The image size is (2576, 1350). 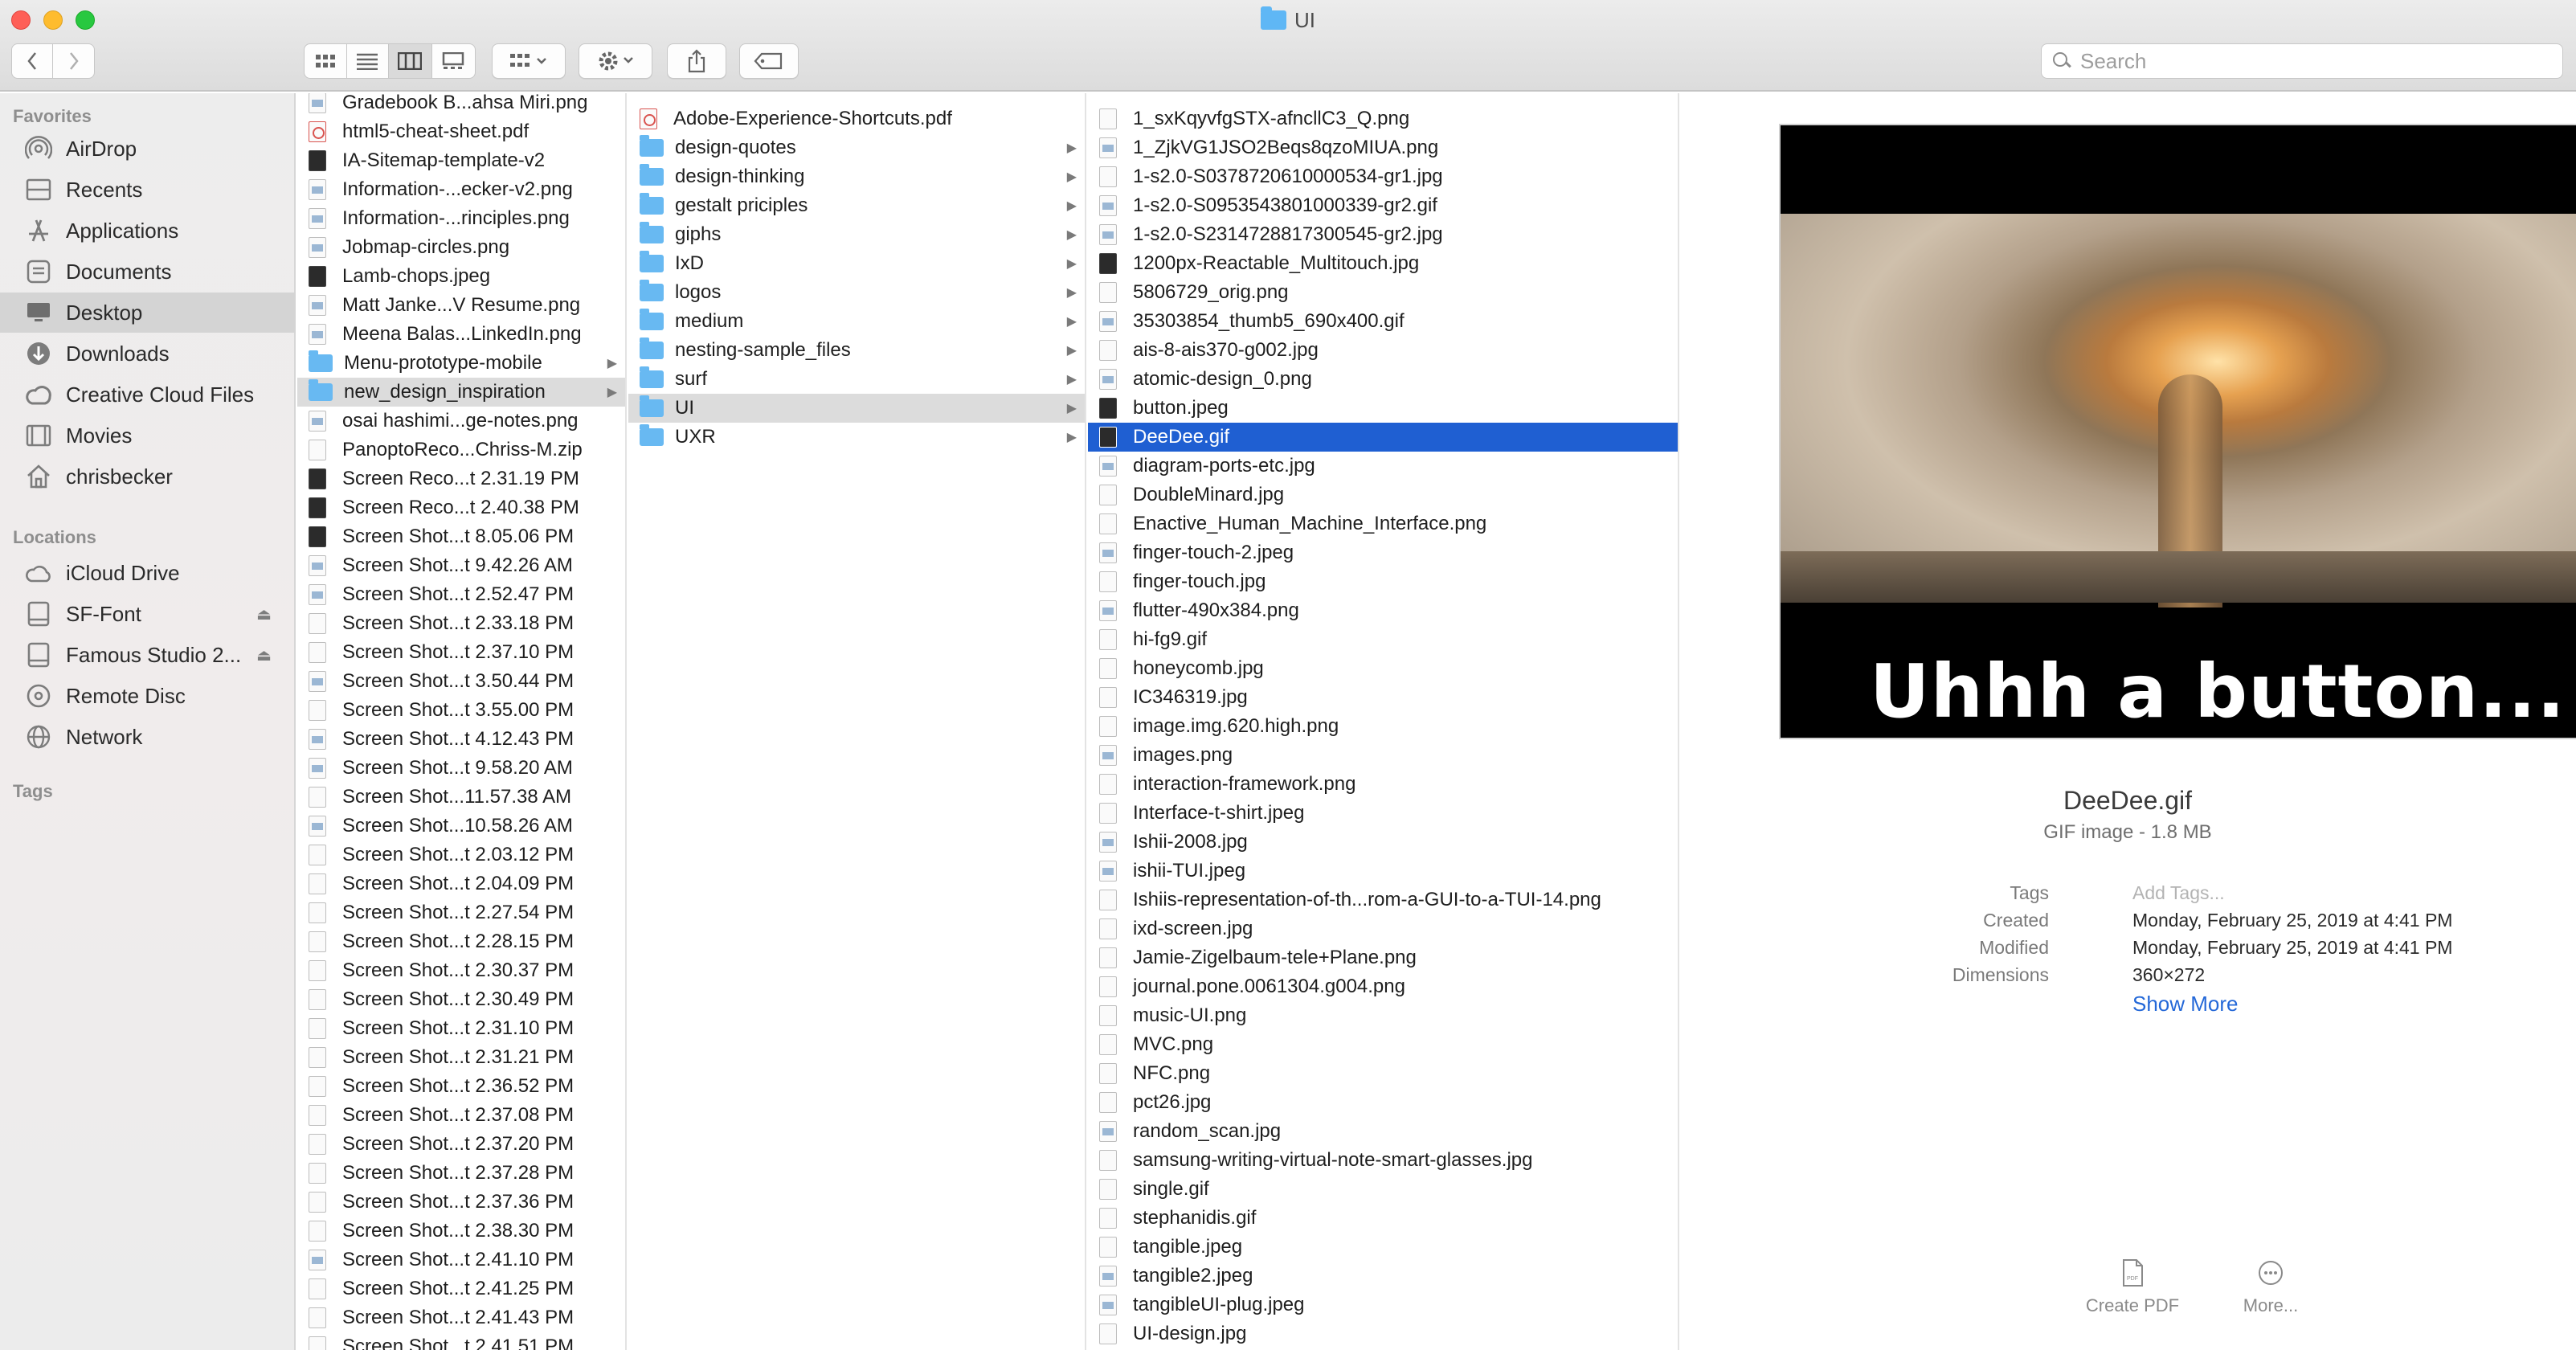 I want to click on folder-row: nesting-sample_files ▶, so click(x=856, y=351).